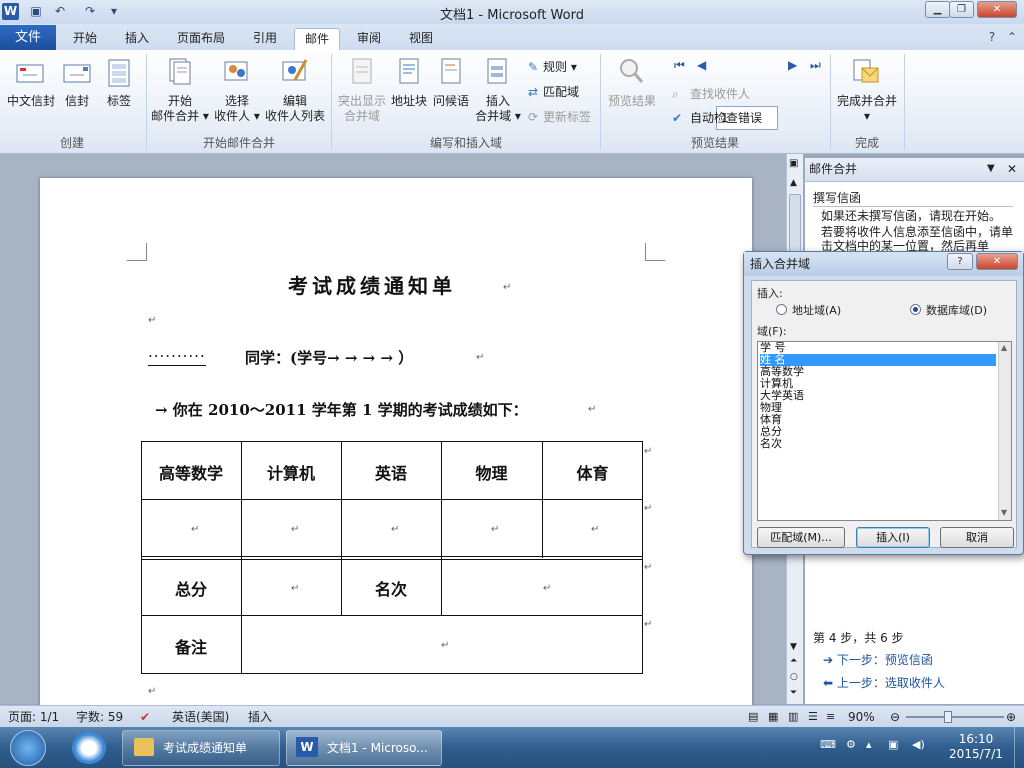 The width and height of the screenshot is (1024, 768). What do you see at coordinates (201, 39) in the screenshot?
I see `tab-page-layout: 页面布局` at bounding box center [201, 39].